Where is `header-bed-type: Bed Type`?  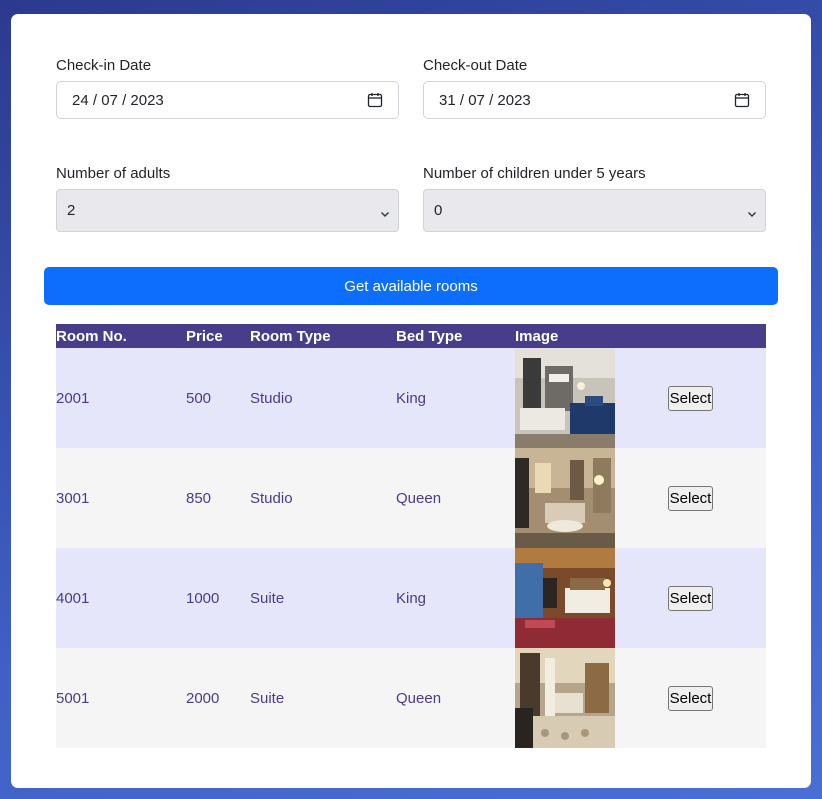
header-bed-type: Bed Type is located at coordinates (455, 336).